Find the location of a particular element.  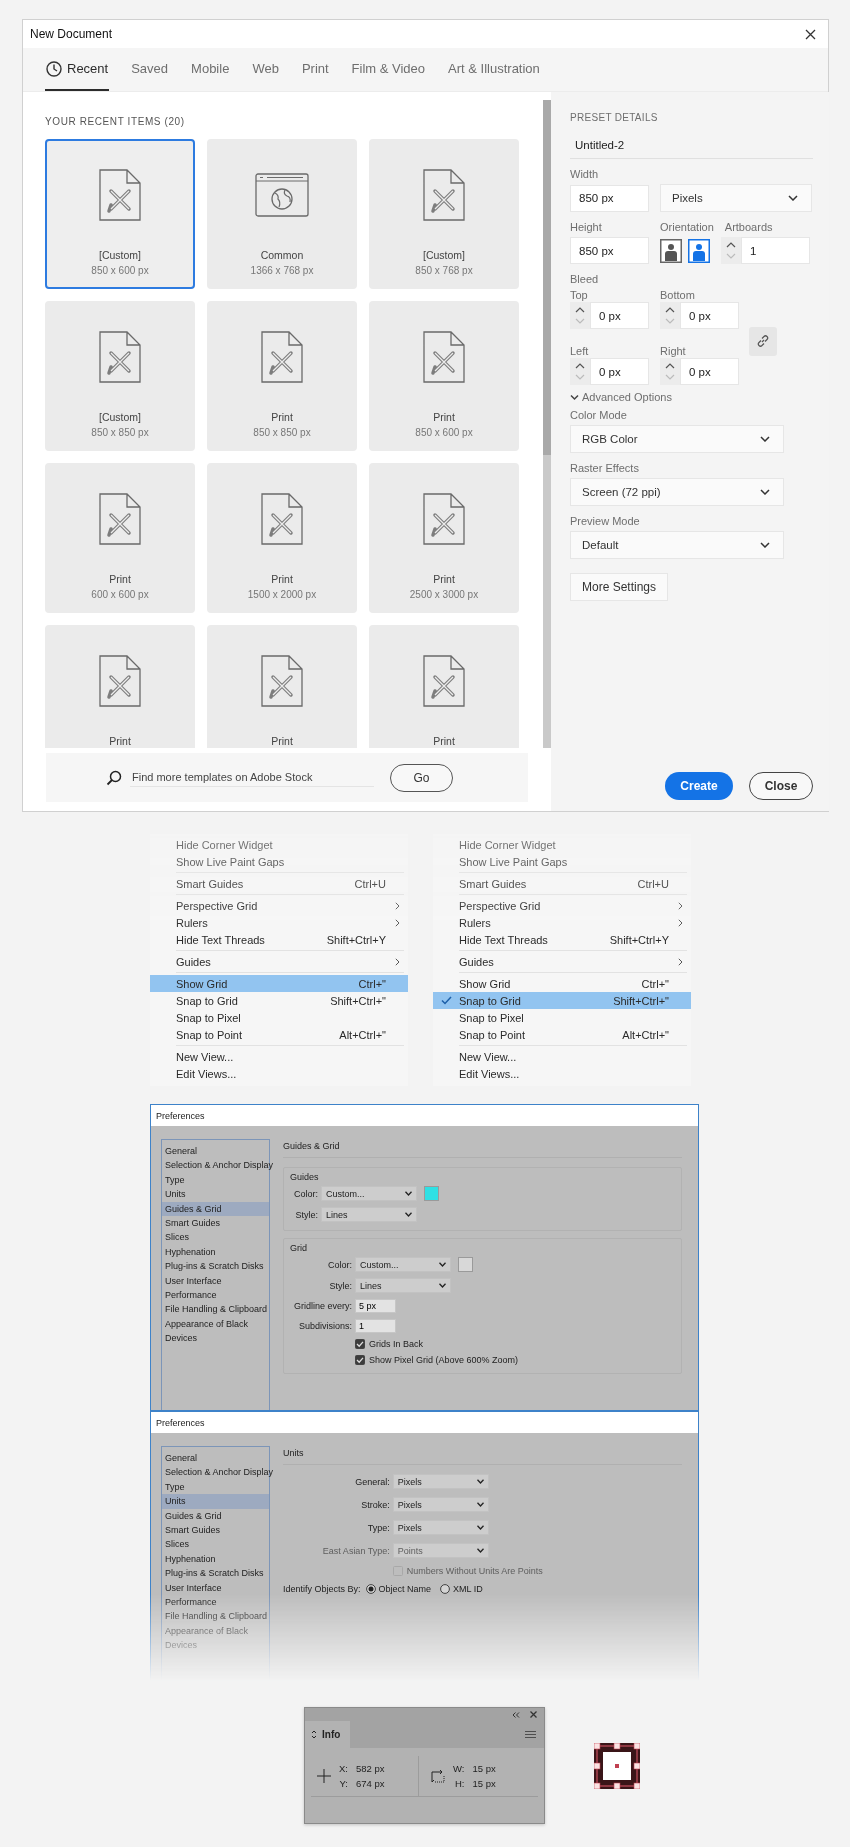

scrollbar is located at coordinates (547, 424).